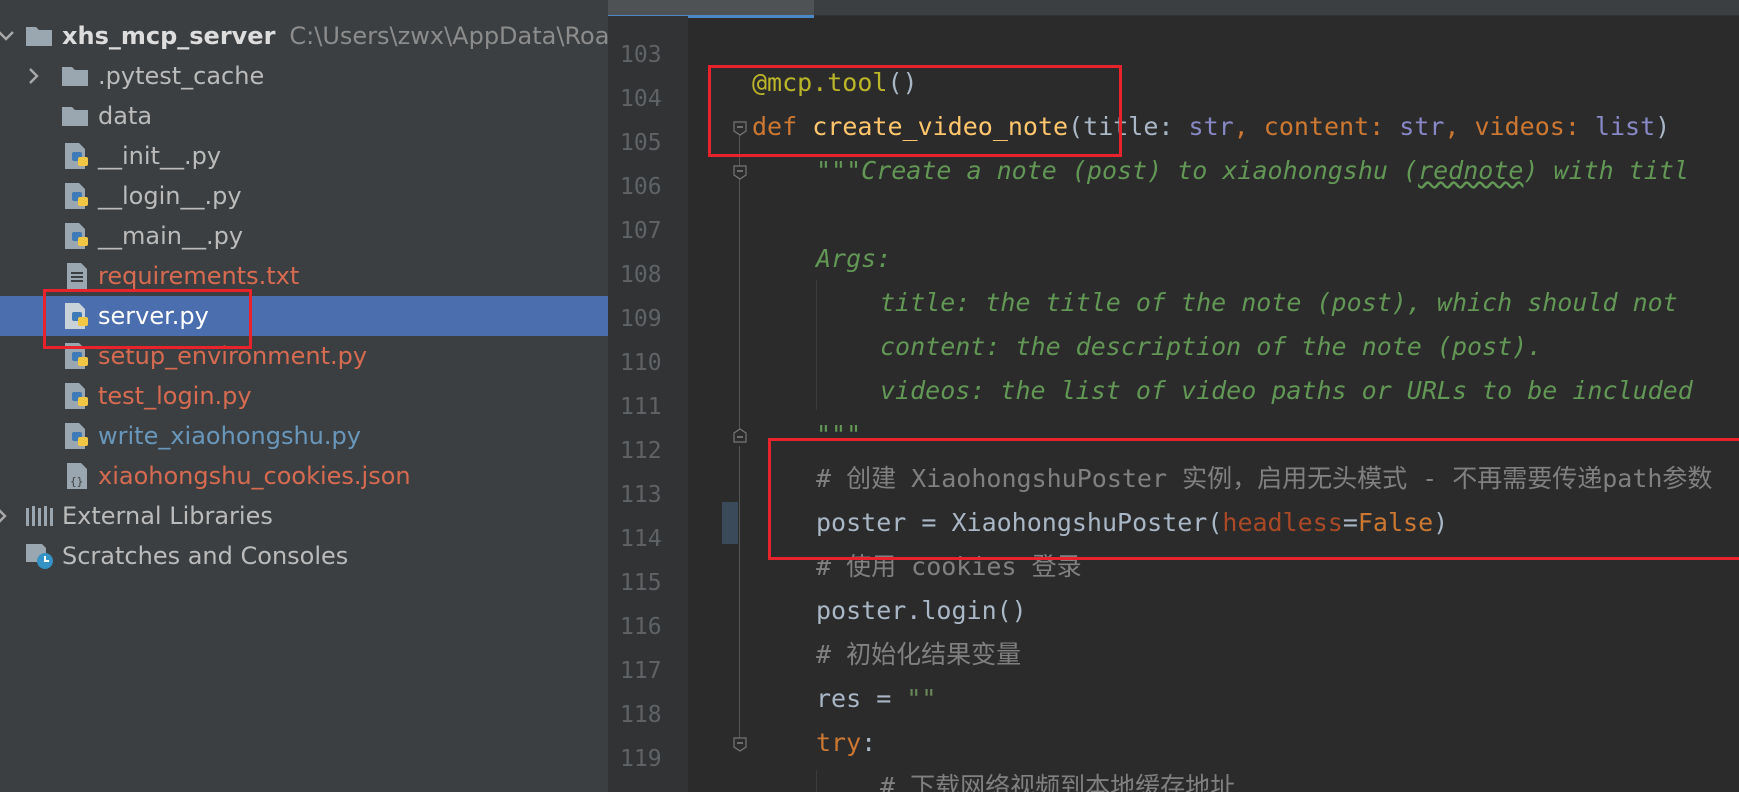 This screenshot has width=1739, height=792. Describe the element at coordinates (641, 187) in the screenshot. I see `line-number: 106` at that location.